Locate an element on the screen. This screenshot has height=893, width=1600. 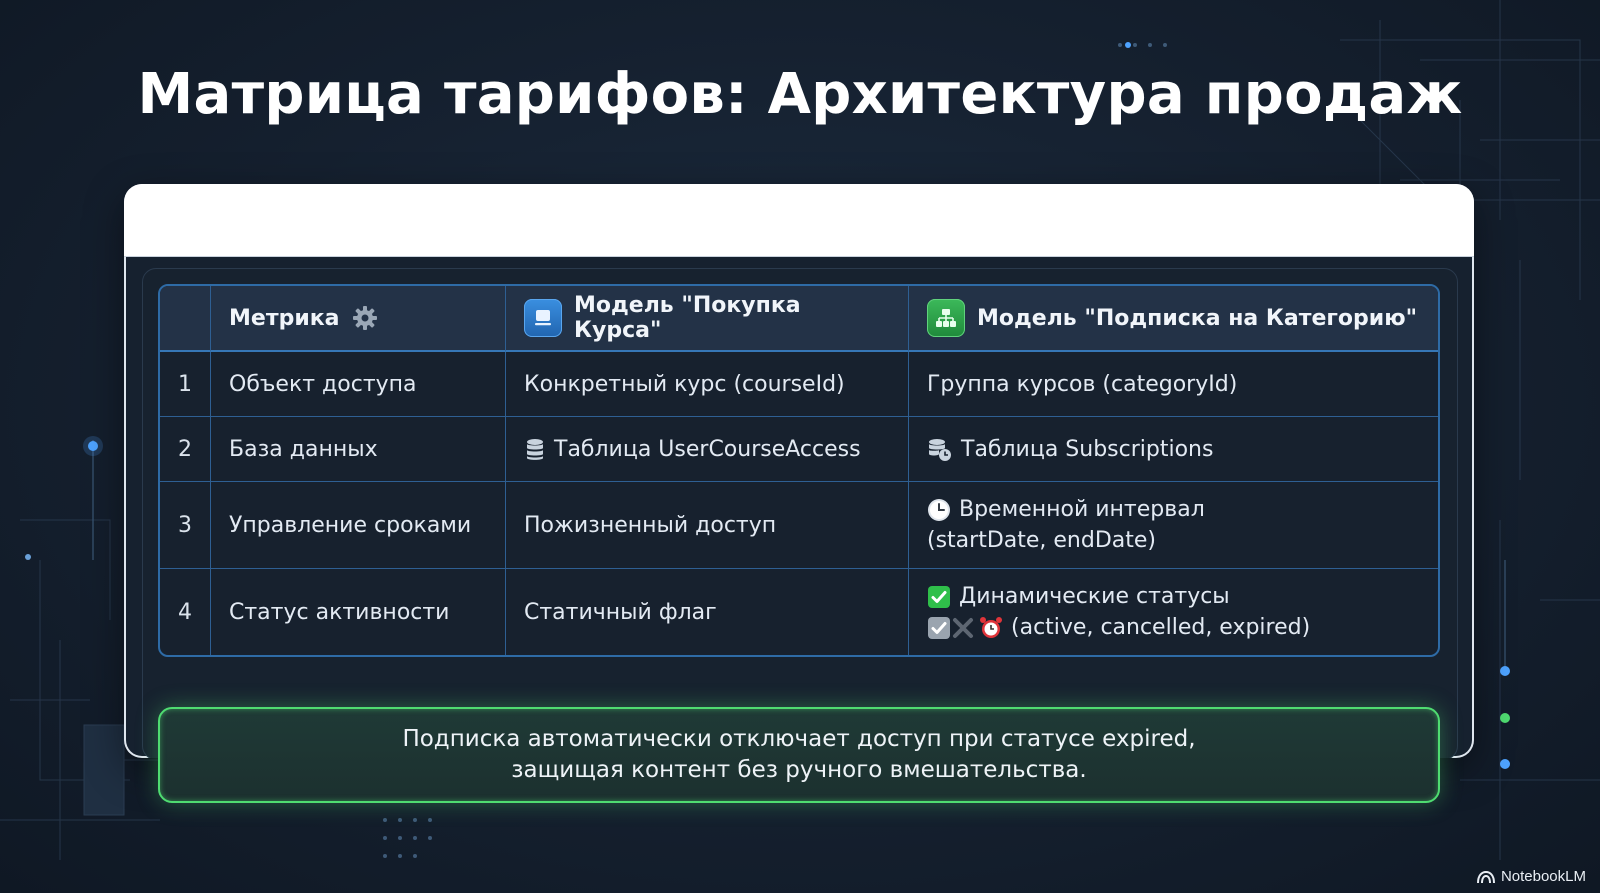
row-number: 3 is located at coordinates (185, 525).